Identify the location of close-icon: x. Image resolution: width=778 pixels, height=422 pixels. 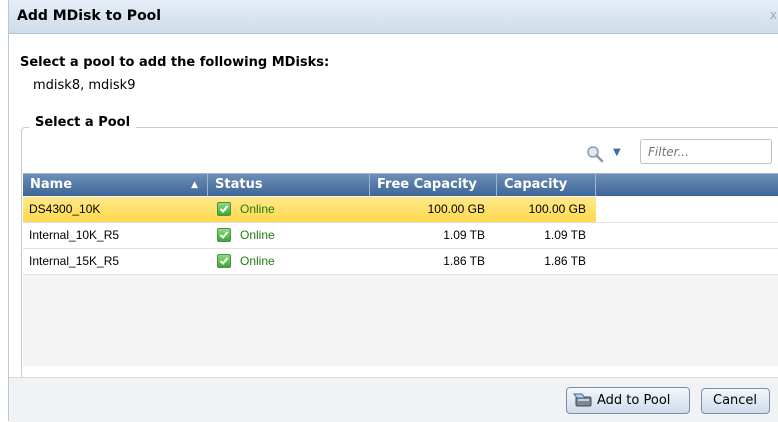
(773, 15).